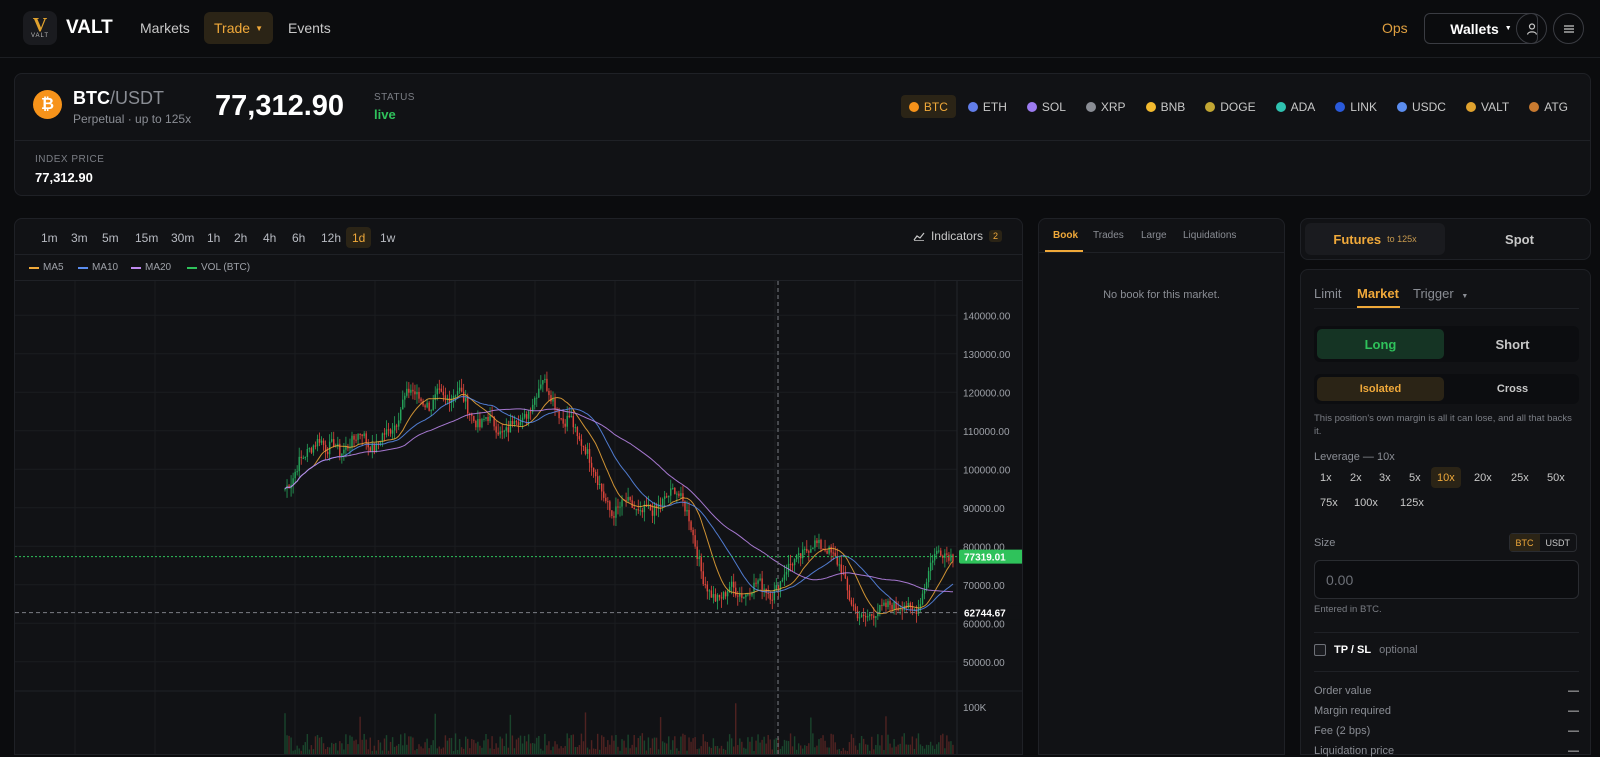 The width and height of the screenshot is (1600, 757). What do you see at coordinates (1573, 691) in the screenshot?
I see `summary-value: —` at bounding box center [1573, 691].